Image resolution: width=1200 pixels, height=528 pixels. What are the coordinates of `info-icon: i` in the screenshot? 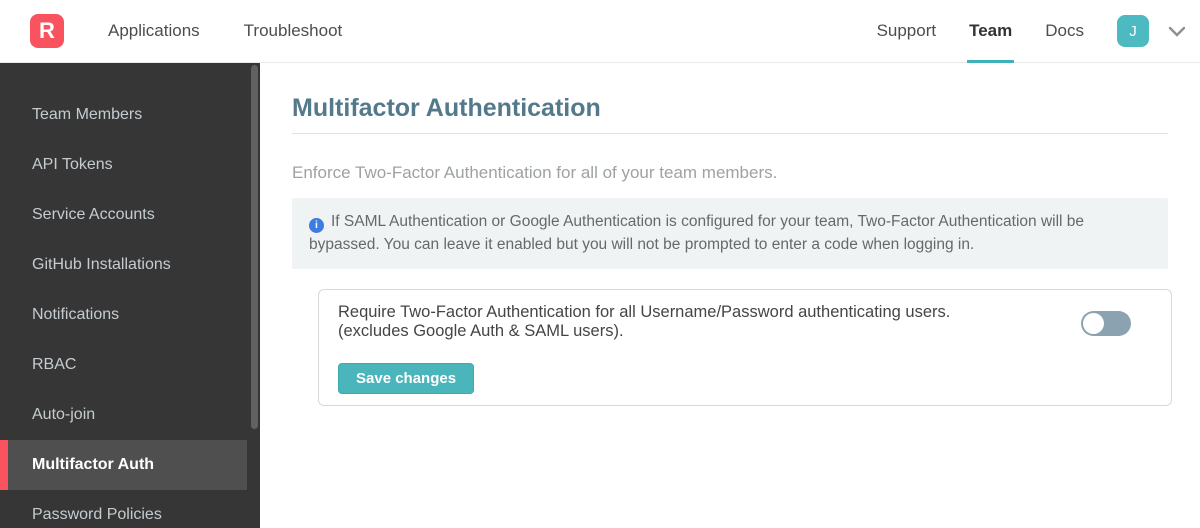 It's located at (316, 225).